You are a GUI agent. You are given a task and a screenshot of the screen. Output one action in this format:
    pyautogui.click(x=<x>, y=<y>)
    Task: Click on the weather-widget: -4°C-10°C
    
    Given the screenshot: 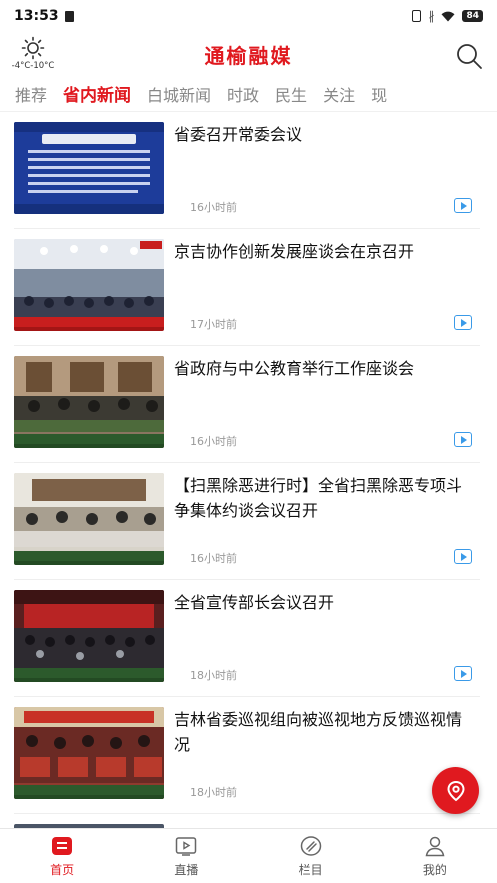 What is the action you would take?
    pyautogui.click(x=33, y=53)
    